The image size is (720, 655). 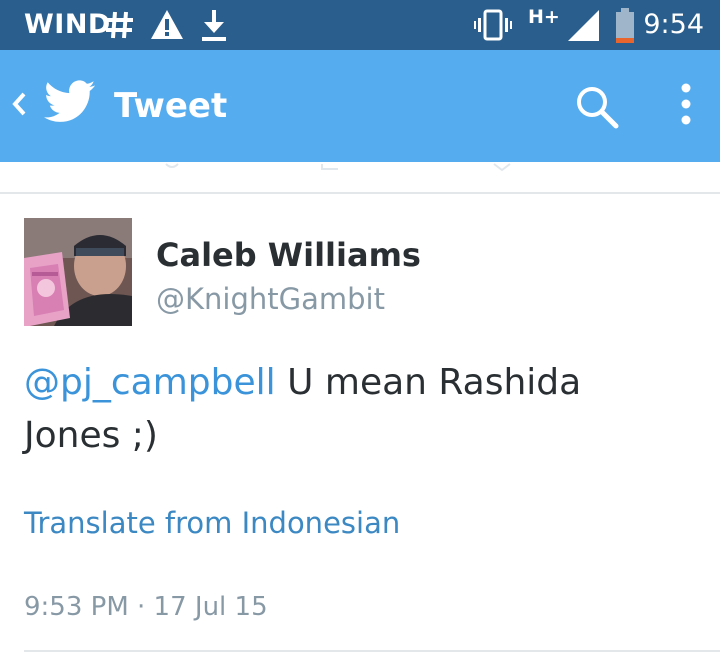 What do you see at coordinates (288, 255) in the screenshot?
I see `author-name: Caleb Williams` at bounding box center [288, 255].